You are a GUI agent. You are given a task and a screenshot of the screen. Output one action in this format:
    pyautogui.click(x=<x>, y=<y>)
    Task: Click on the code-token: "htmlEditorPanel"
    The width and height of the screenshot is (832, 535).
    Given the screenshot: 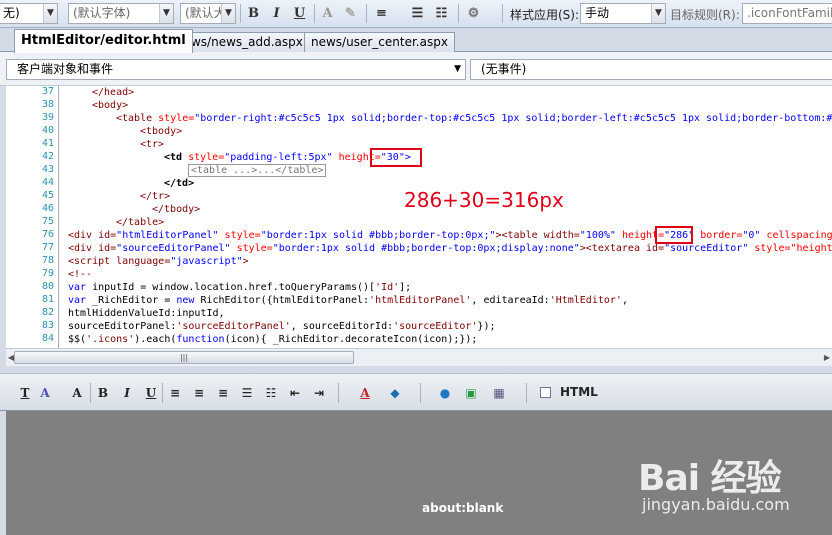 What is the action you would take?
    pyautogui.click(x=167, y=235)
    